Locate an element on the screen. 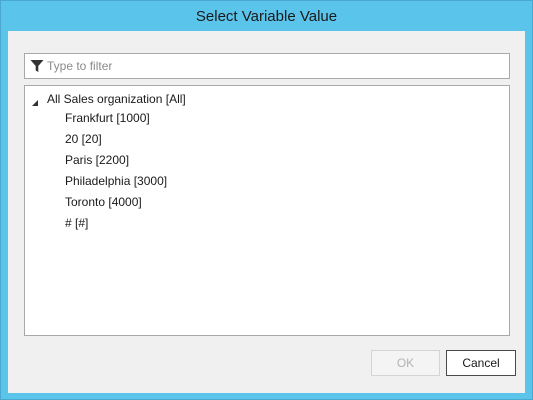  cancel-button: Cancel is located at coordinates (481, 363).